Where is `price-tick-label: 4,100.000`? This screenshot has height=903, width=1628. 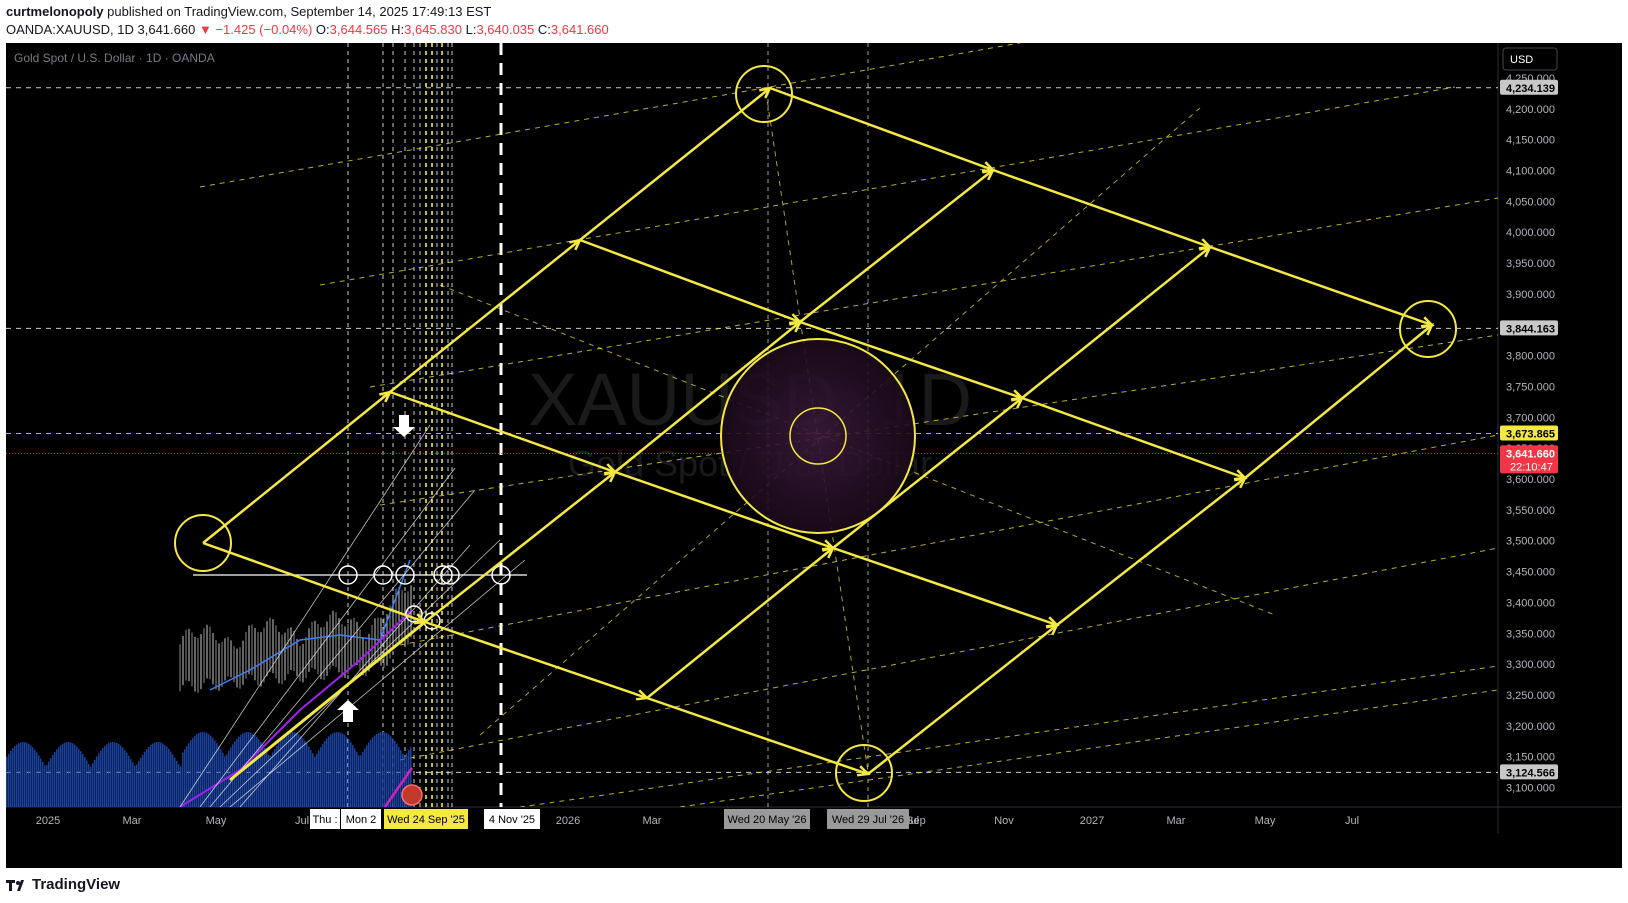 price-tick-label: 4,100.000 is located at coordinates (1530, 172).